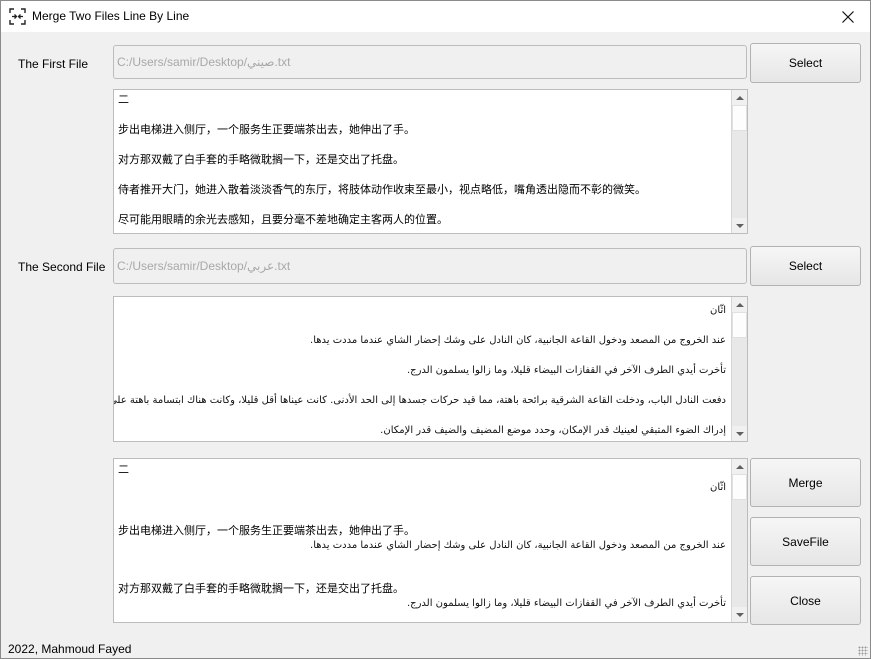 The image size is (871, 659). I want to click on merged-line: 对方那双戴了白手套的手略微耽搁一下，还是交出了托盘。, so click(261, 588).